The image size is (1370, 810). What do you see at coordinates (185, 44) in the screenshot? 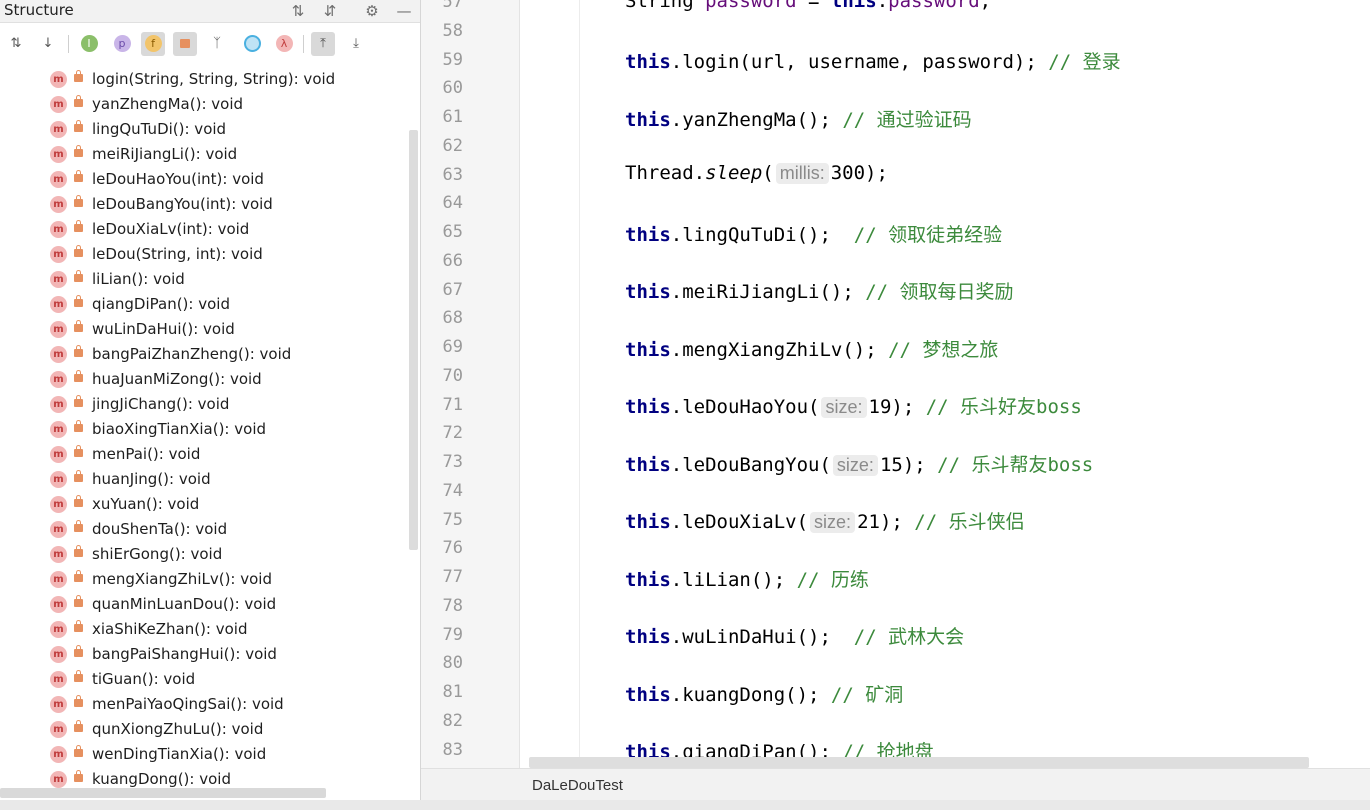
I see `show-non-public-icon` at bounding box center [185, 44].